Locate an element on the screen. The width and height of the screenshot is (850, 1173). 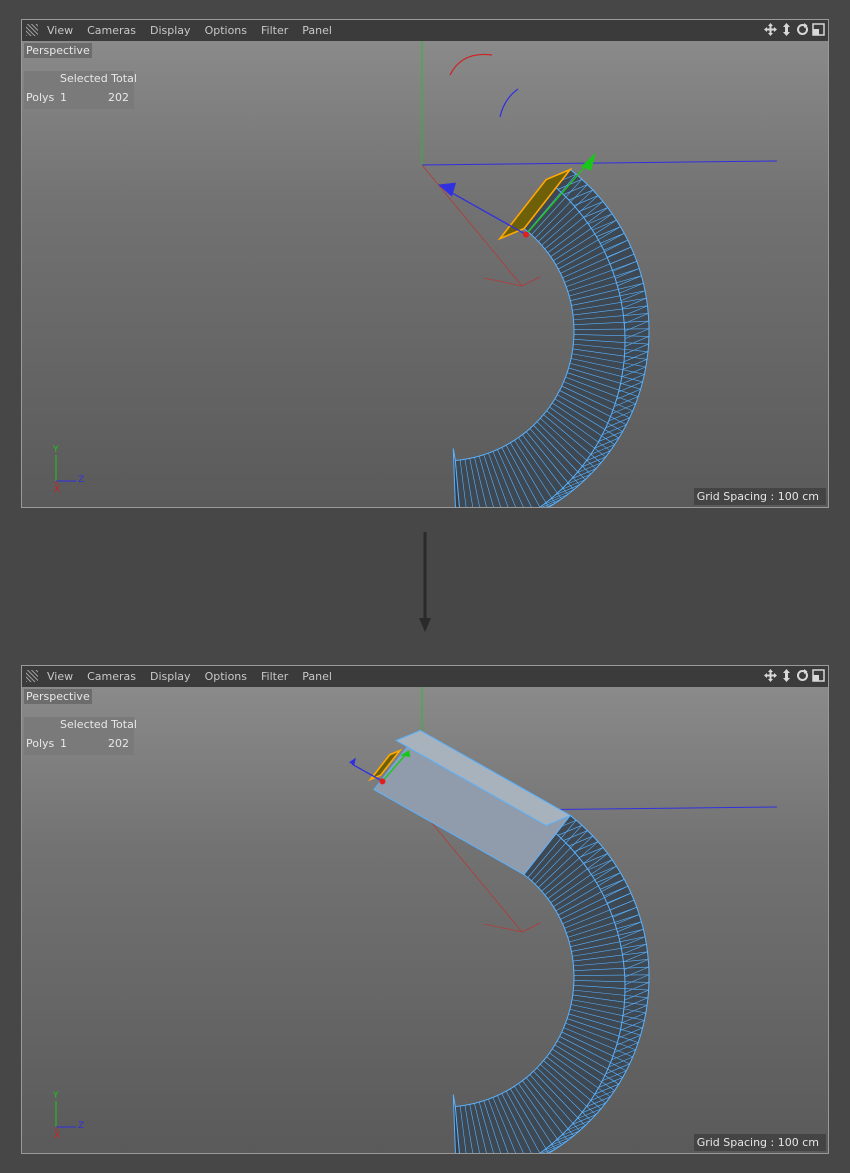
rotate-arc-x is located at coordinates (471, 64).